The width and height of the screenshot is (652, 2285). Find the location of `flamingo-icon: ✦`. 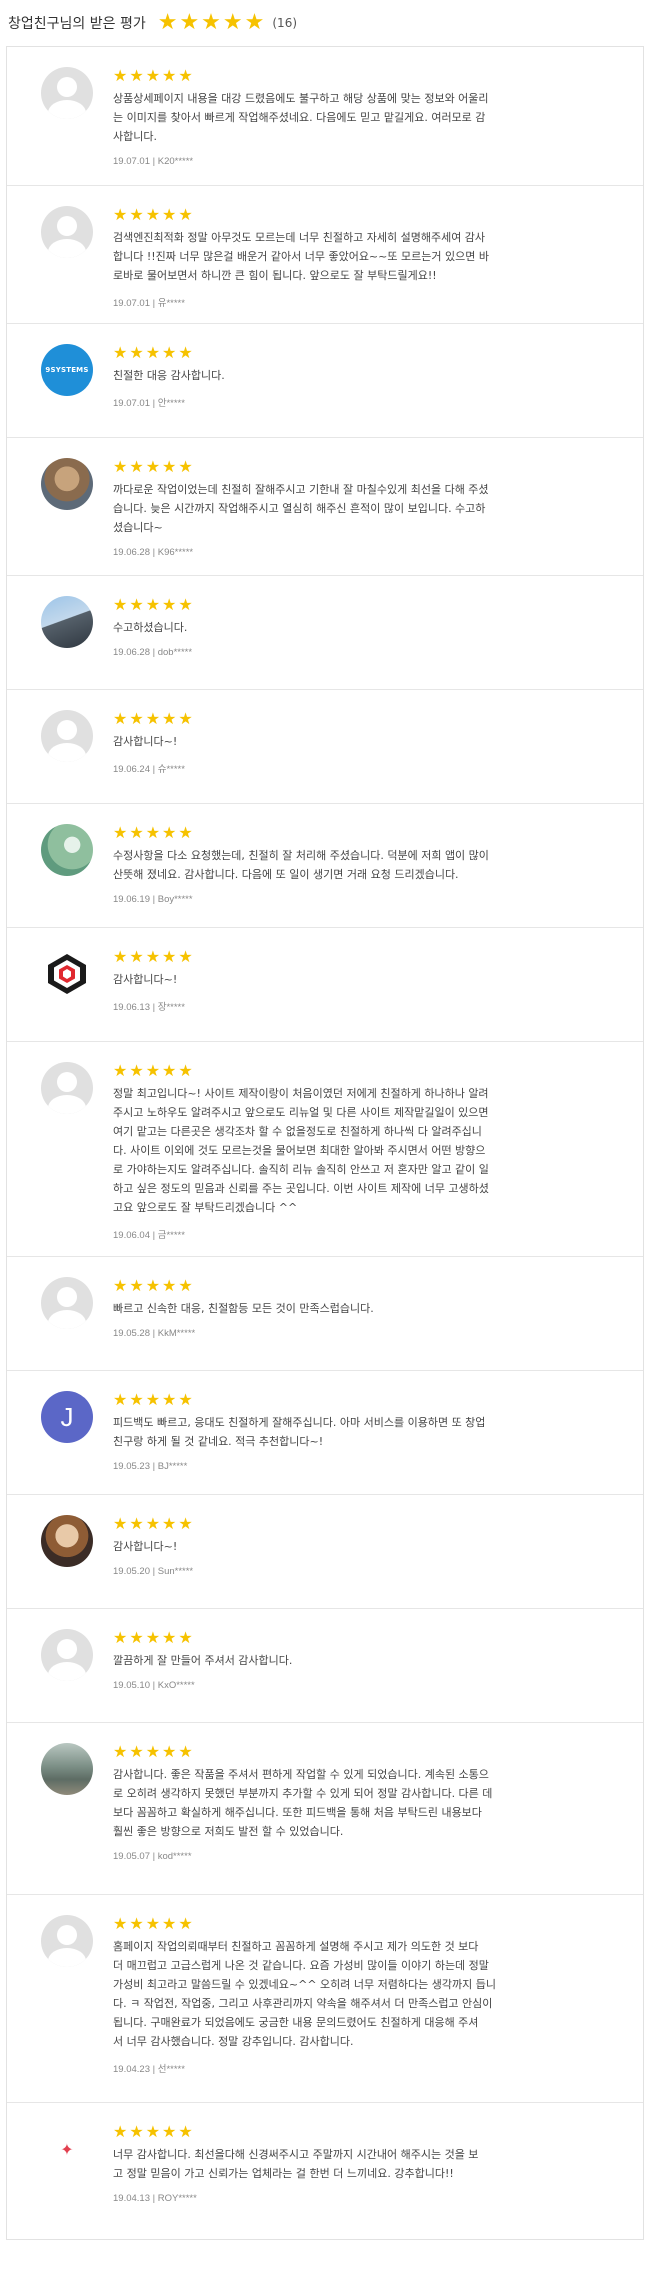

flamingo-icon: ✦ is located at coordinates (67, 2149).